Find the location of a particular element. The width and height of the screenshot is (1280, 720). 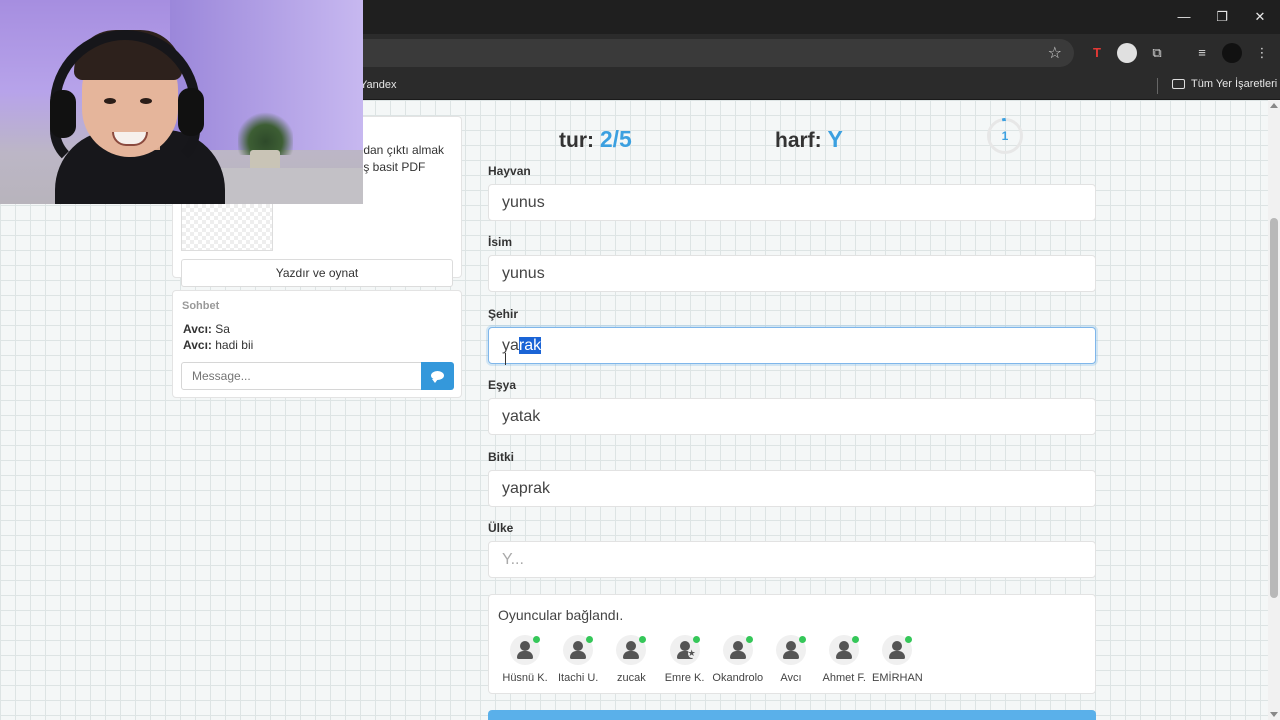

round-value: 2/5 is located at coordinates (615, 139).